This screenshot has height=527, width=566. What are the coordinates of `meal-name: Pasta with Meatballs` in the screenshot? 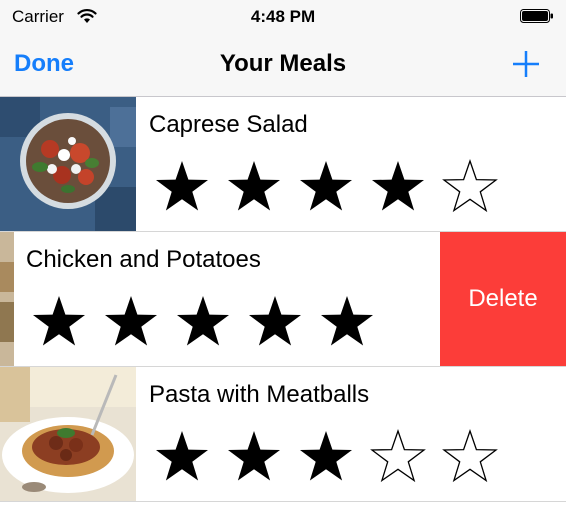 It's located at (259, 394).